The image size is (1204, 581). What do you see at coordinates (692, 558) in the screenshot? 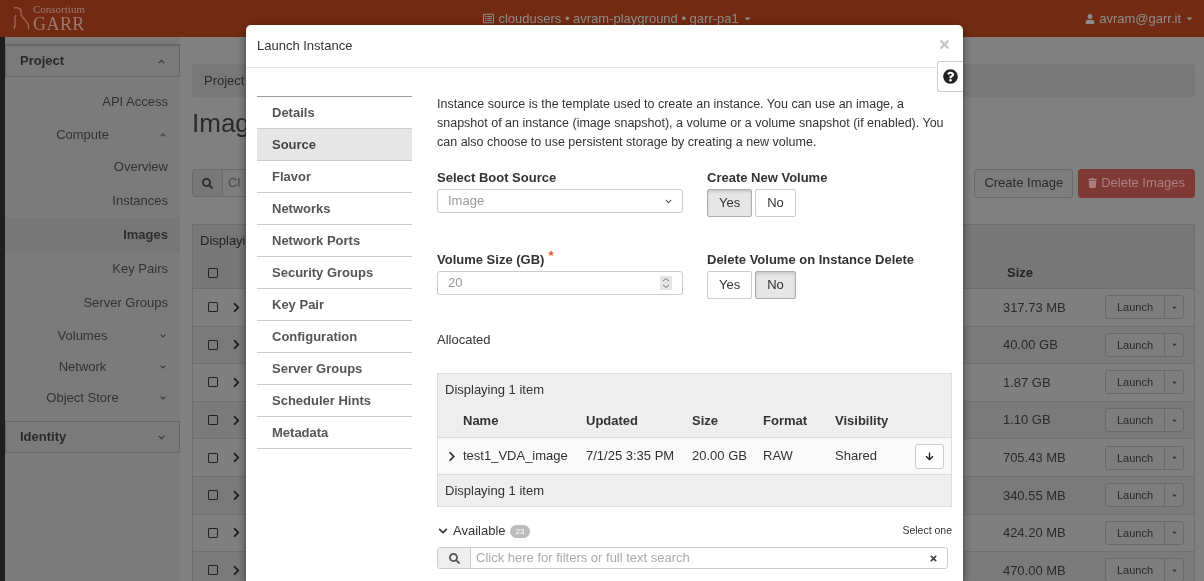
I see `available-search-field: Click here for filters or full text search` at bounding box center [692, 558].